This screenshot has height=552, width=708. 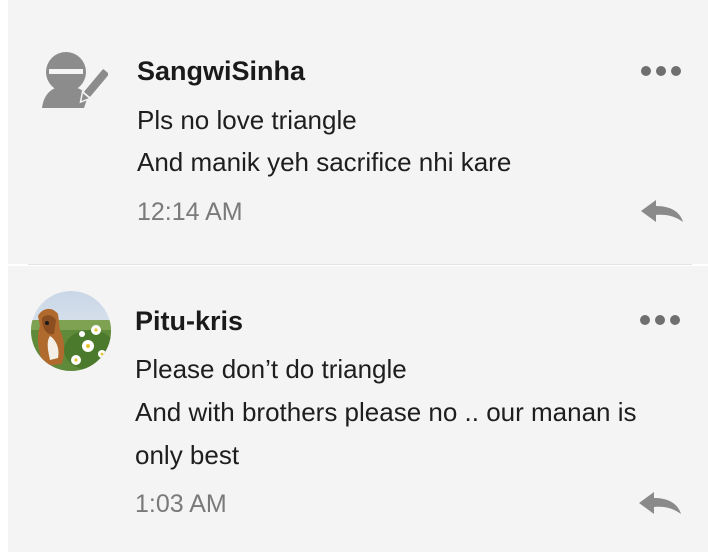 What do you see at coordinates (247, 120) in the screenshot?
I see `comment-text-line: Pls no love triangle` at bounding box center [247, 120].